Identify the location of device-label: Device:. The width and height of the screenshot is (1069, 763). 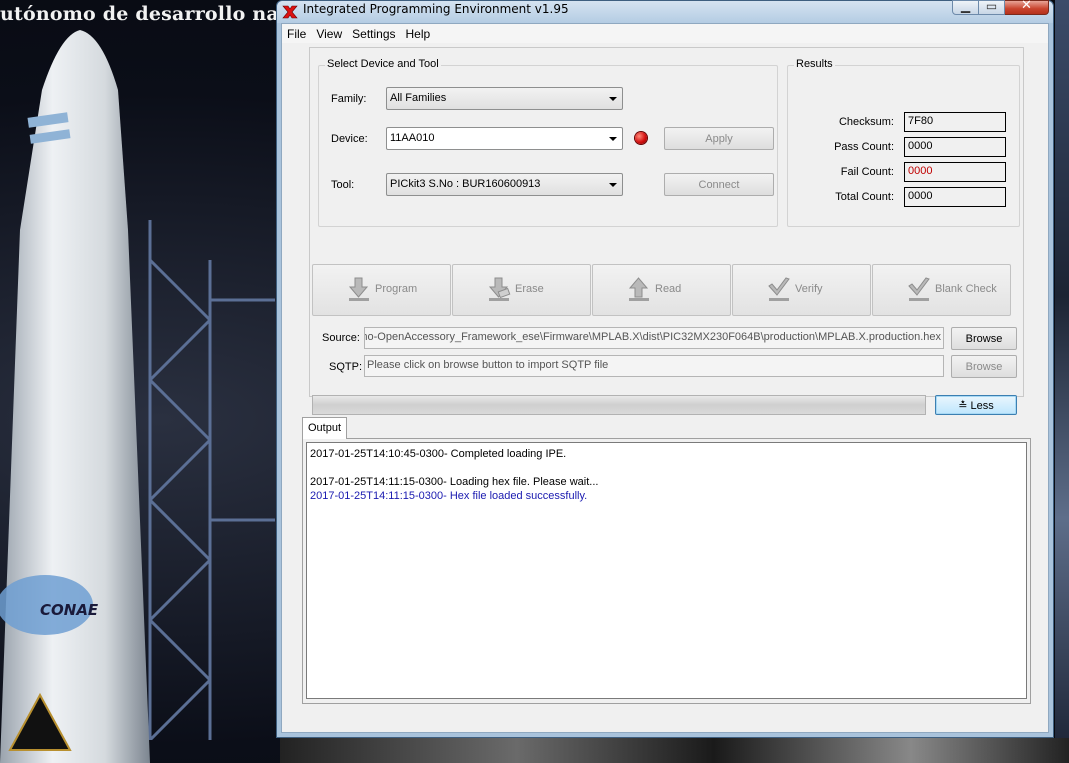
(349, 139).